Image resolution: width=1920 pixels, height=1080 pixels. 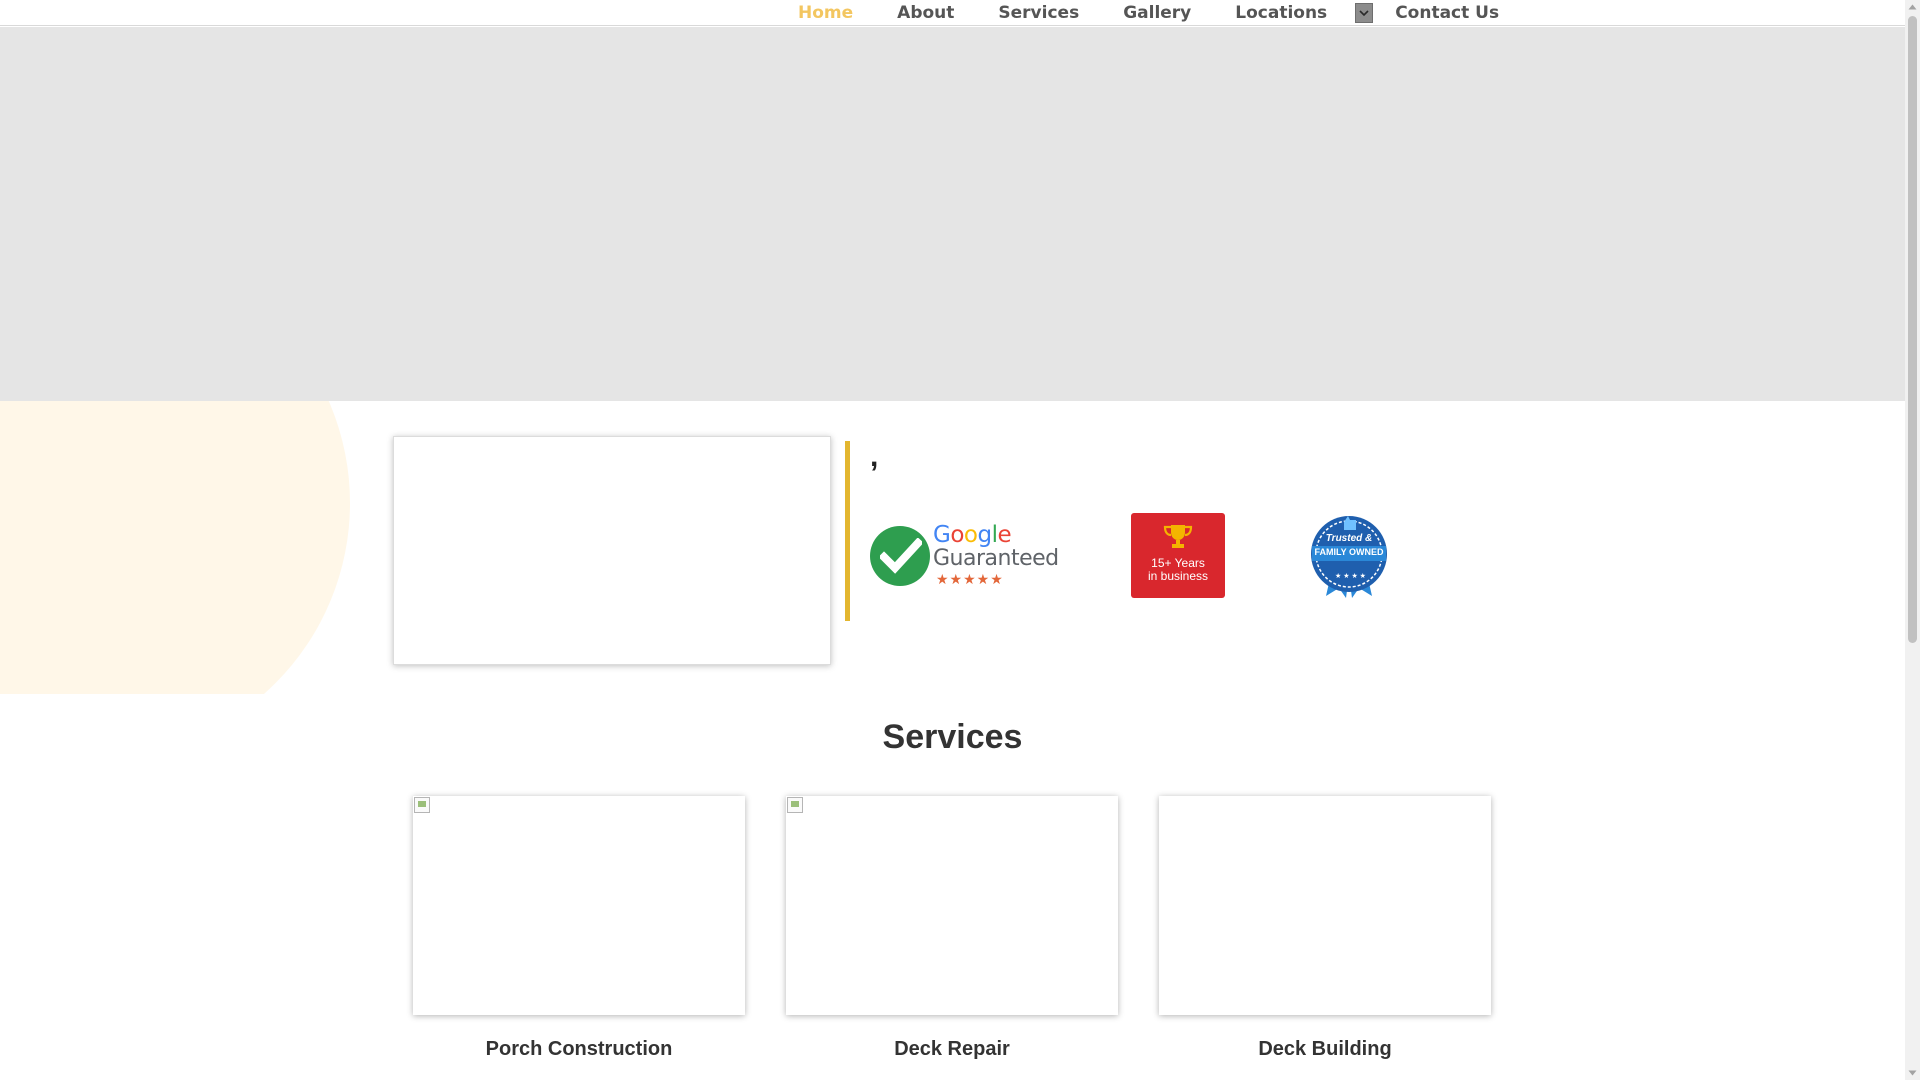 I want to click on locations-dropdown-toggle, so click(x=1364, y=13).